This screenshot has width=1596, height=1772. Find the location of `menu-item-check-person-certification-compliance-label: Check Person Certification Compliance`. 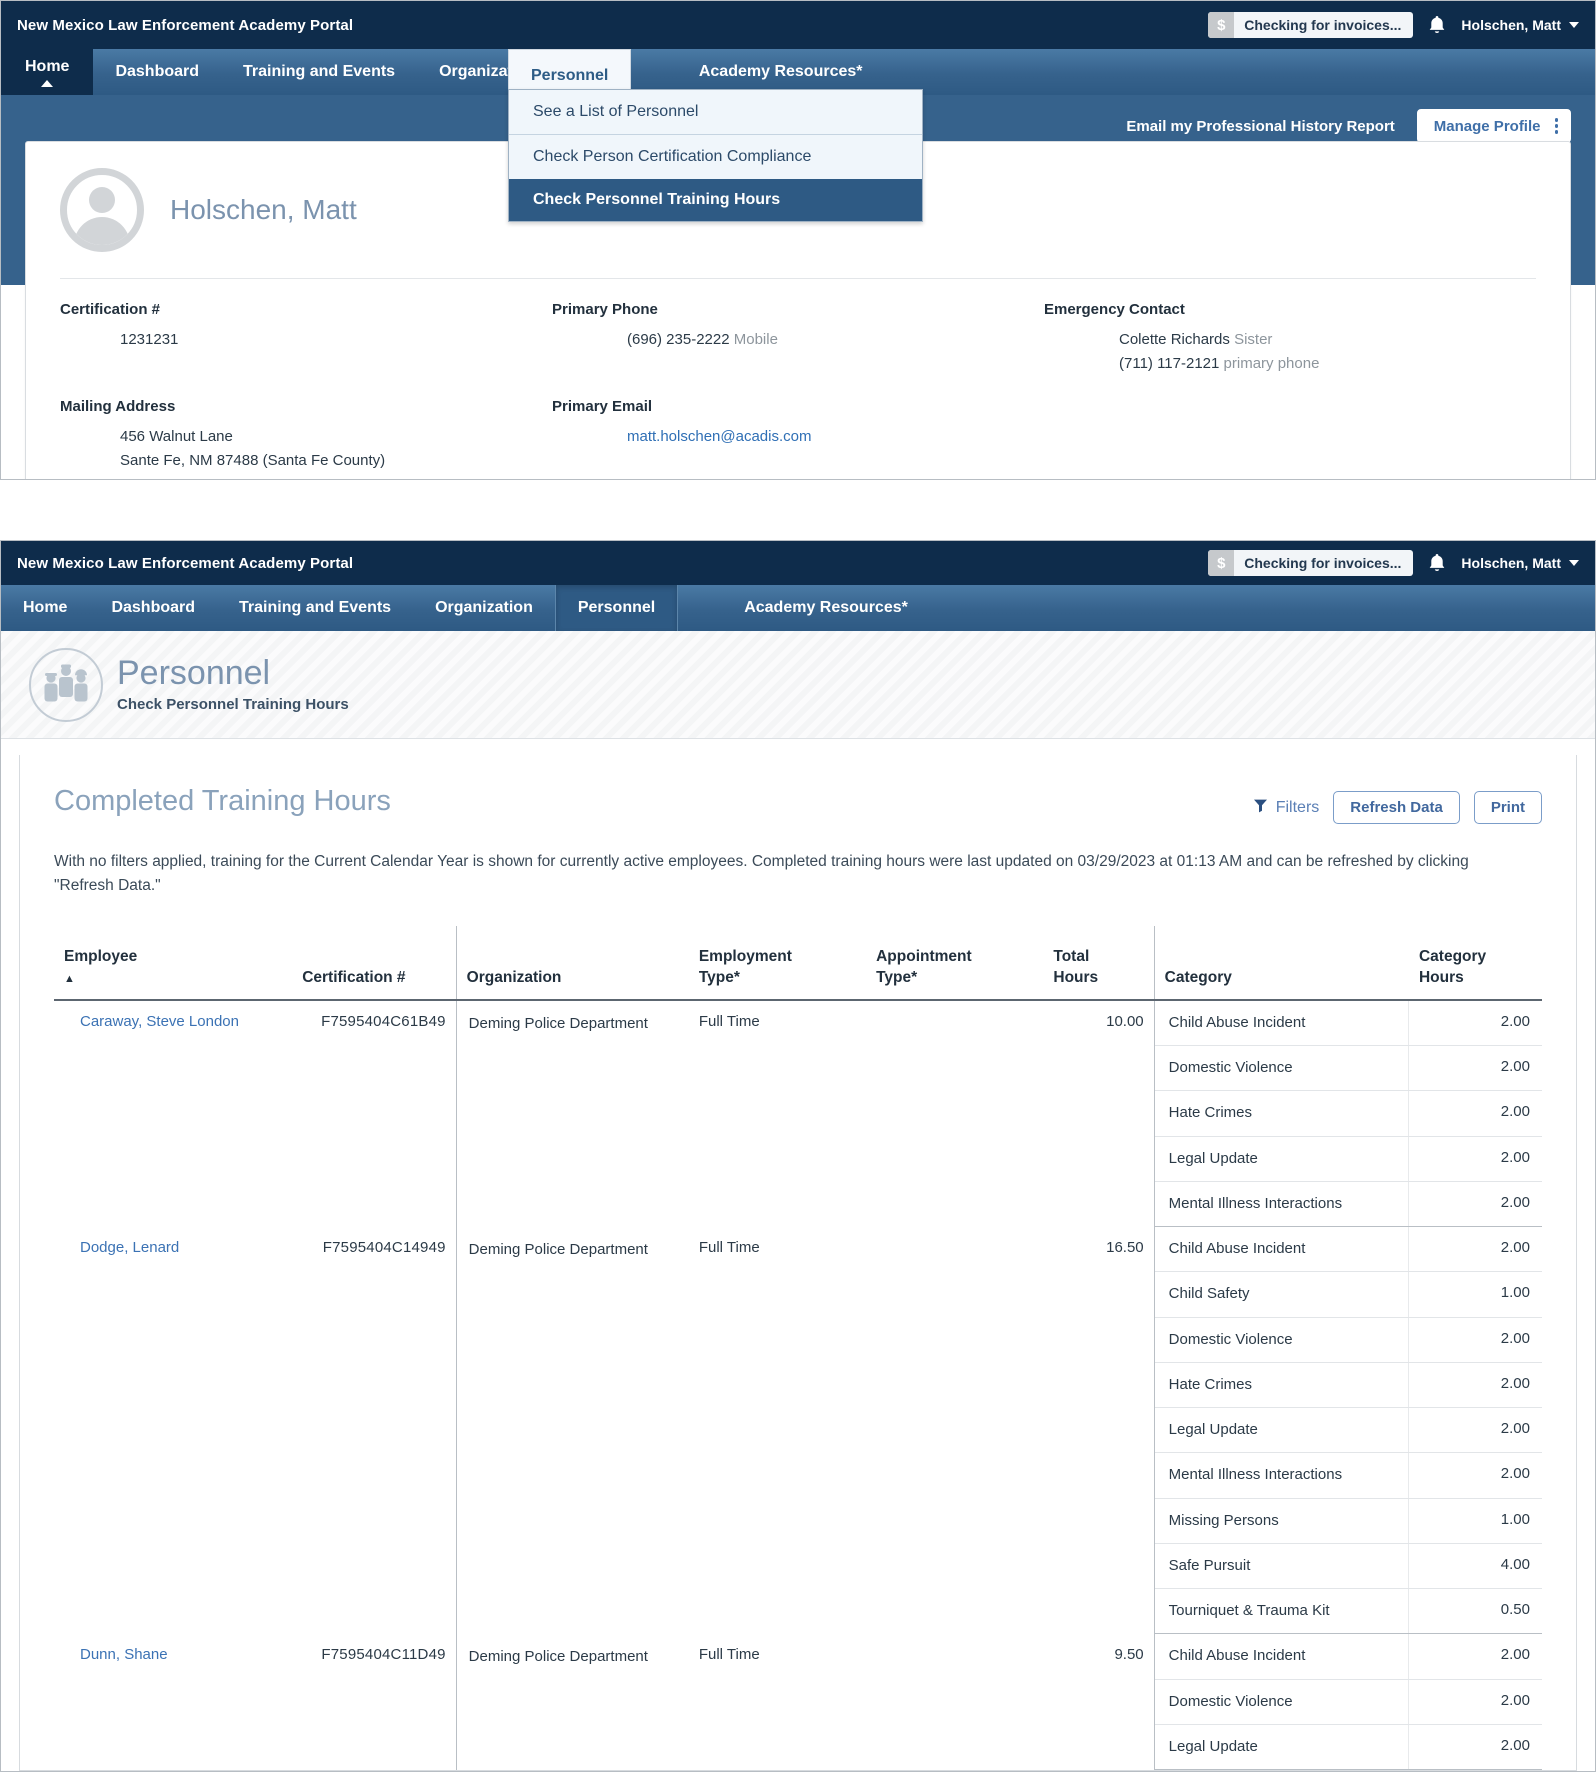

menu-item-check-person-certification-compliance-label: Check Person Certification Compliance is located at coordinates (672, 156).